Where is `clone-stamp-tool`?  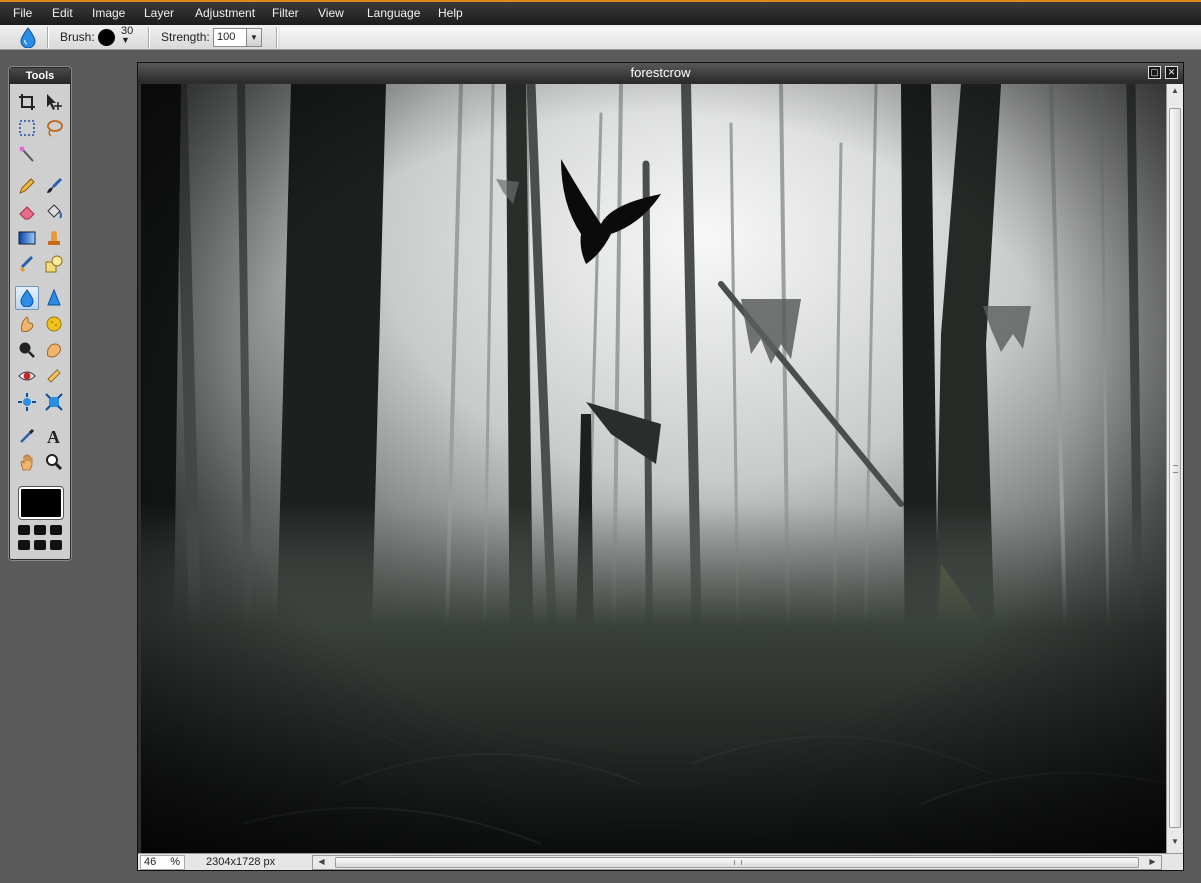 clone-stamp-tool is located at coordinates (54, 238).